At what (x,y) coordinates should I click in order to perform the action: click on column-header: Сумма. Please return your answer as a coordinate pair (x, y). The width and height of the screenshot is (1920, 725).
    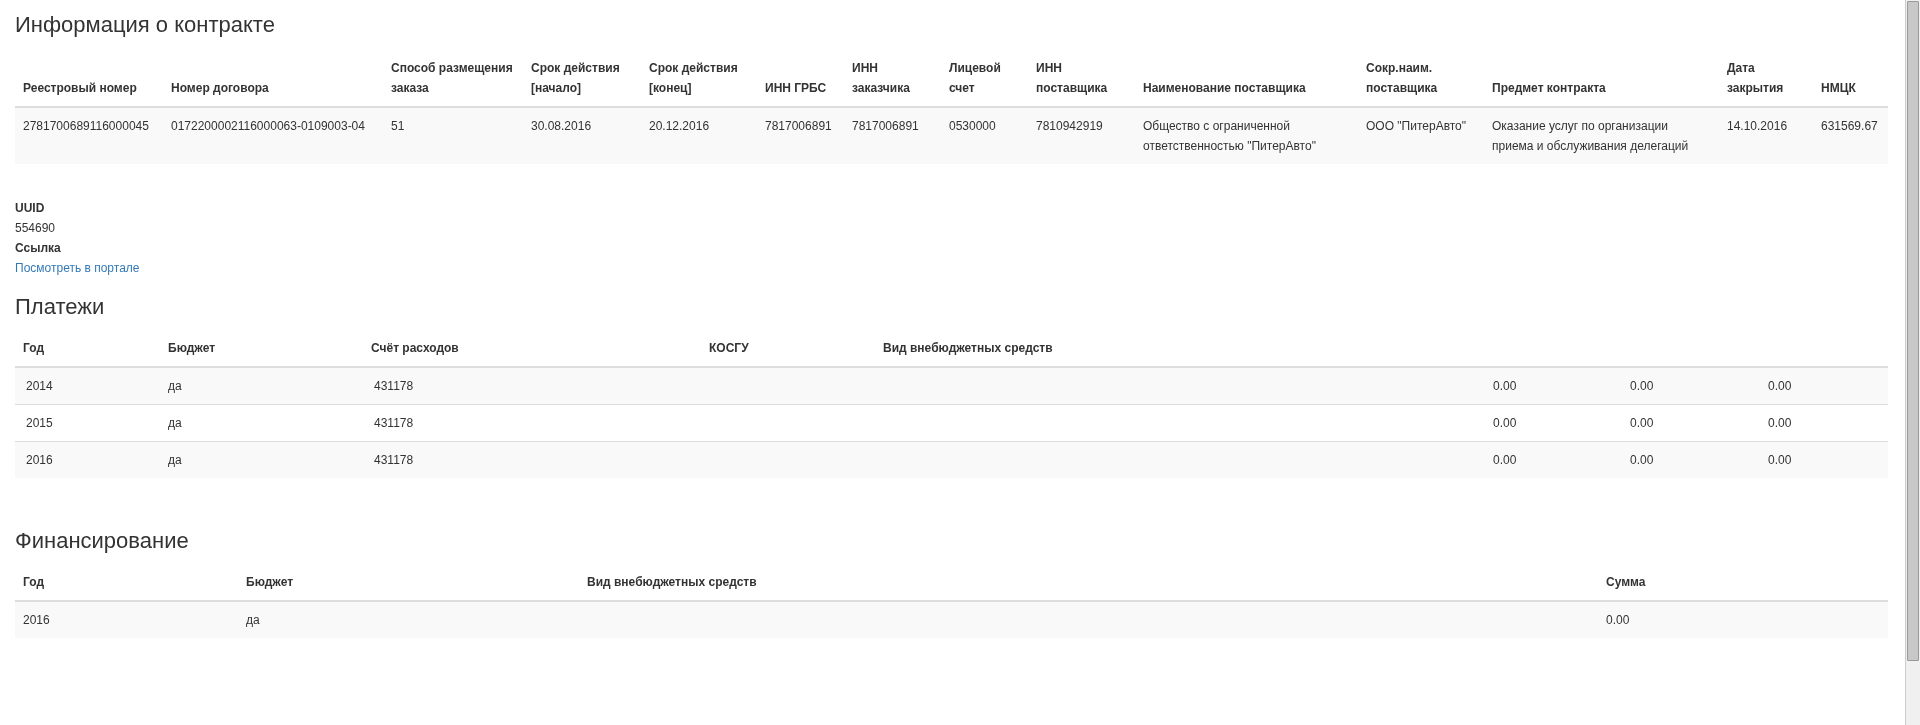
    Looking at the image, I should click on (1626, 582).